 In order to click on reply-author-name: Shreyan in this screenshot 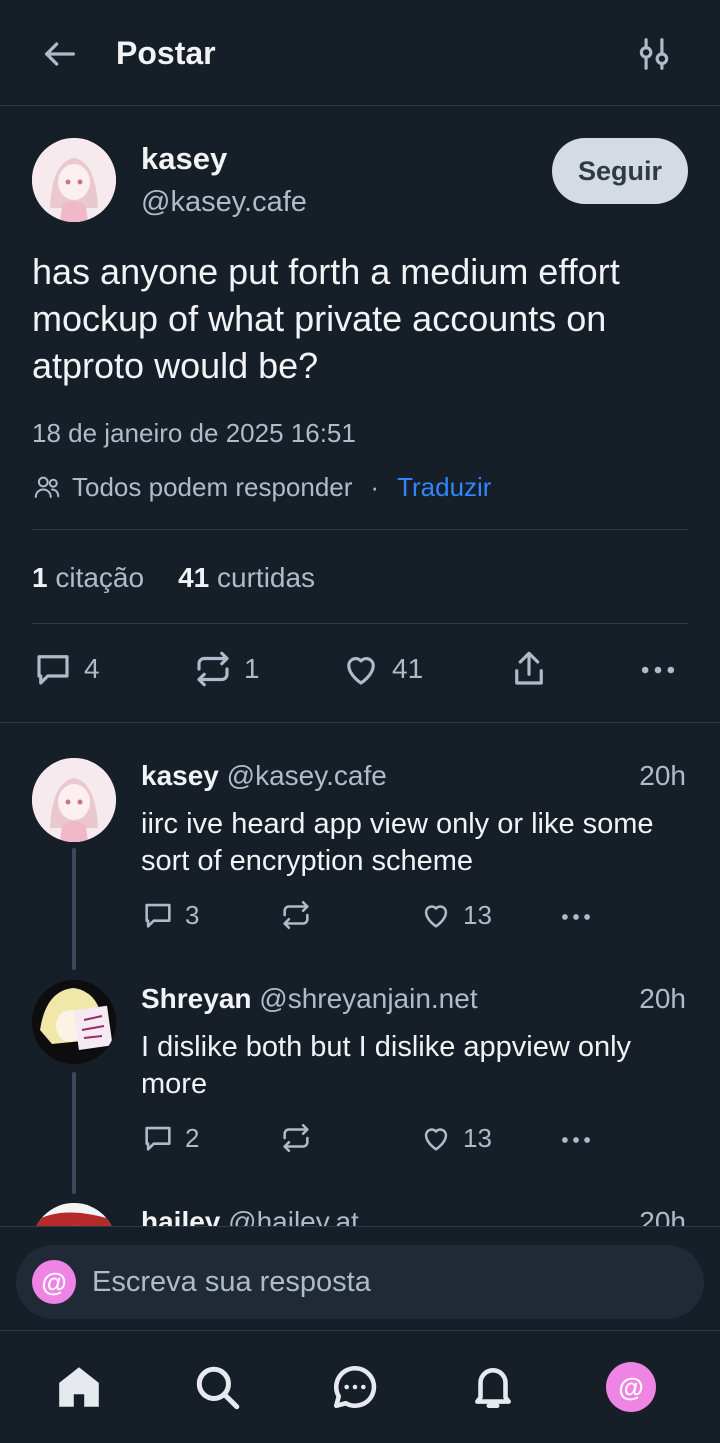, I will do `click(196, 998)`.